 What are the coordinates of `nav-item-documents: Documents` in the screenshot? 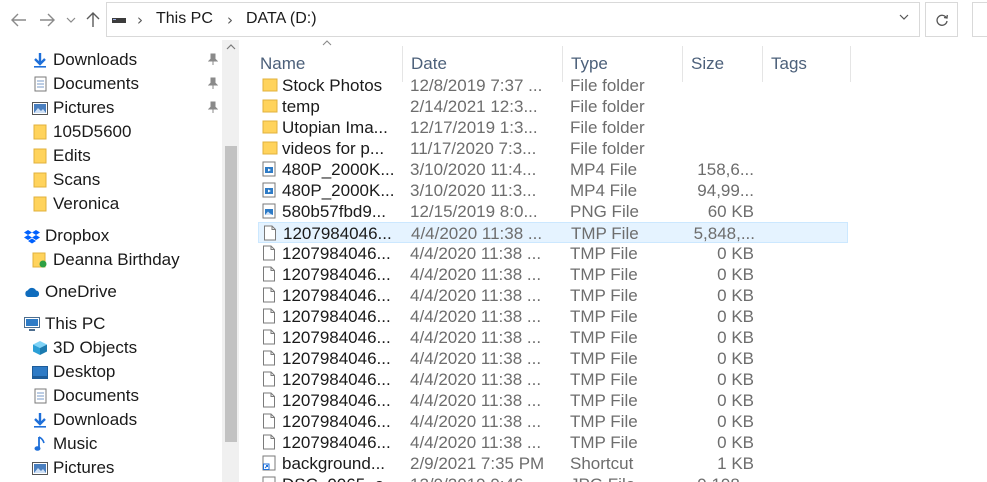 It's located at (111, 396).